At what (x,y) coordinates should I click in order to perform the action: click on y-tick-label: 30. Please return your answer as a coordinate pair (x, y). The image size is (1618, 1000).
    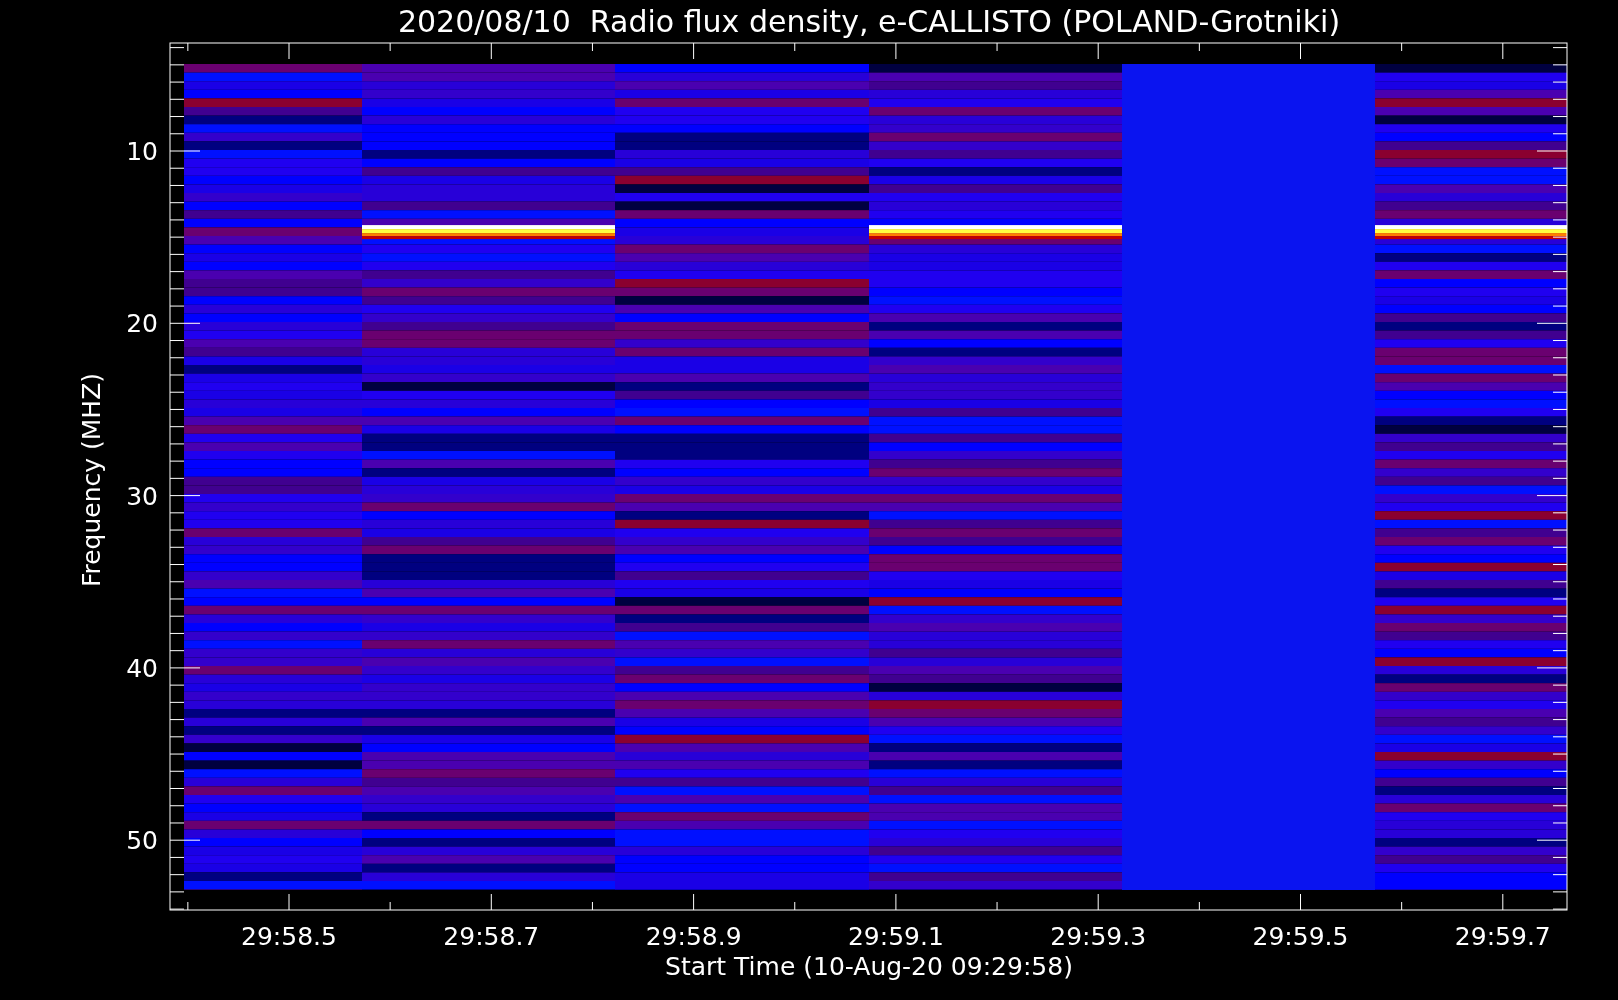
    Looking at the image, I should click on (142, 496).